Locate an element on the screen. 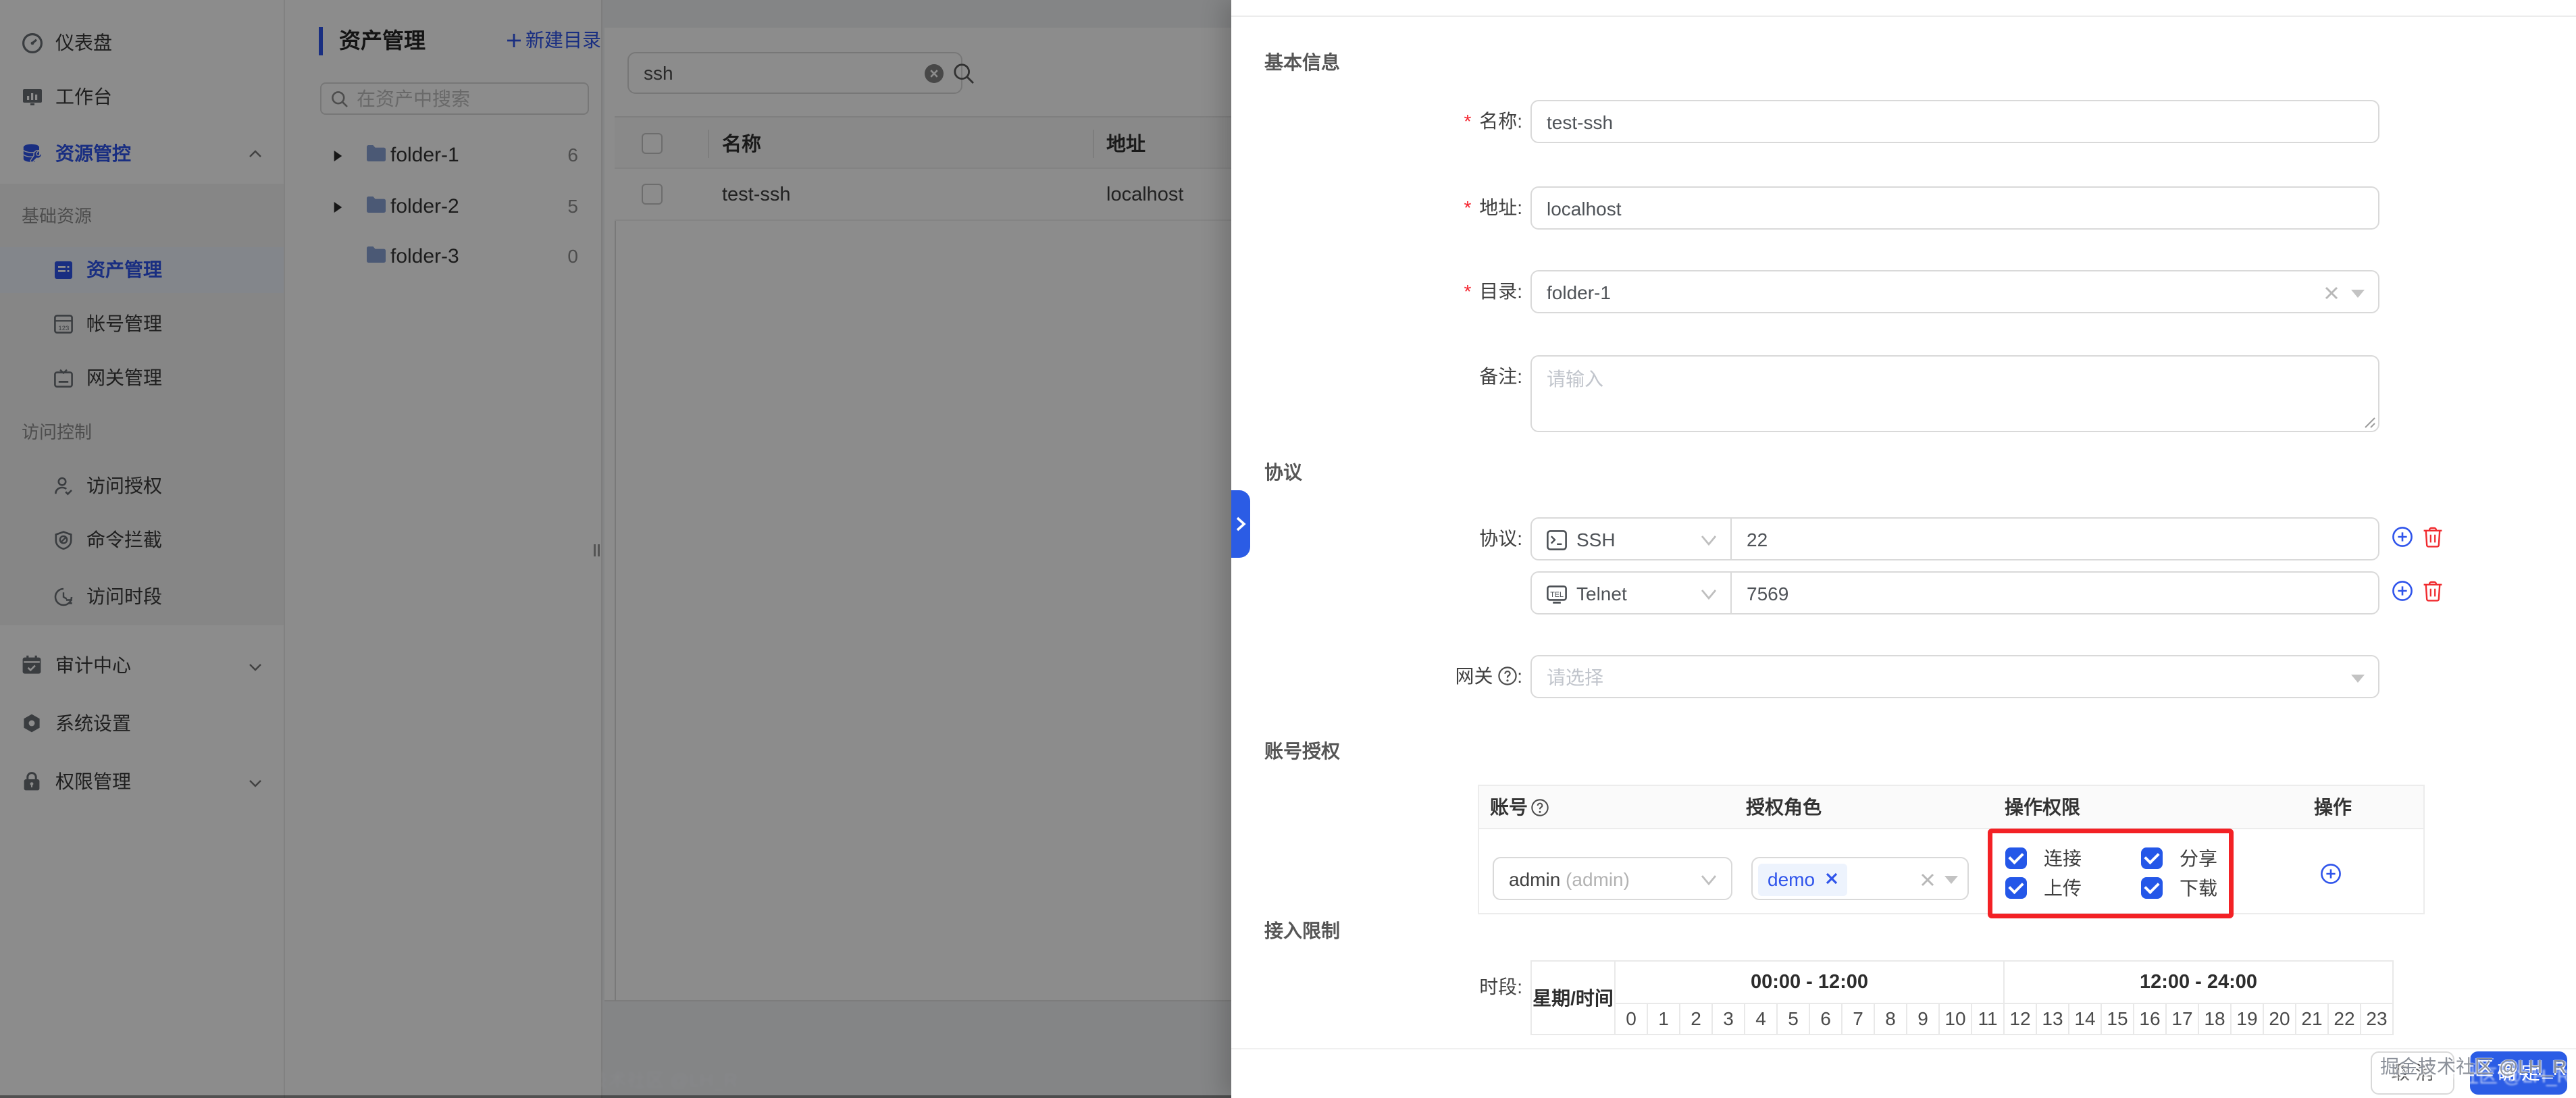 Image resolution: width=2576 pixels, height=1098 pixels. svg-text: TEL is located at coordinates (1557, 595).